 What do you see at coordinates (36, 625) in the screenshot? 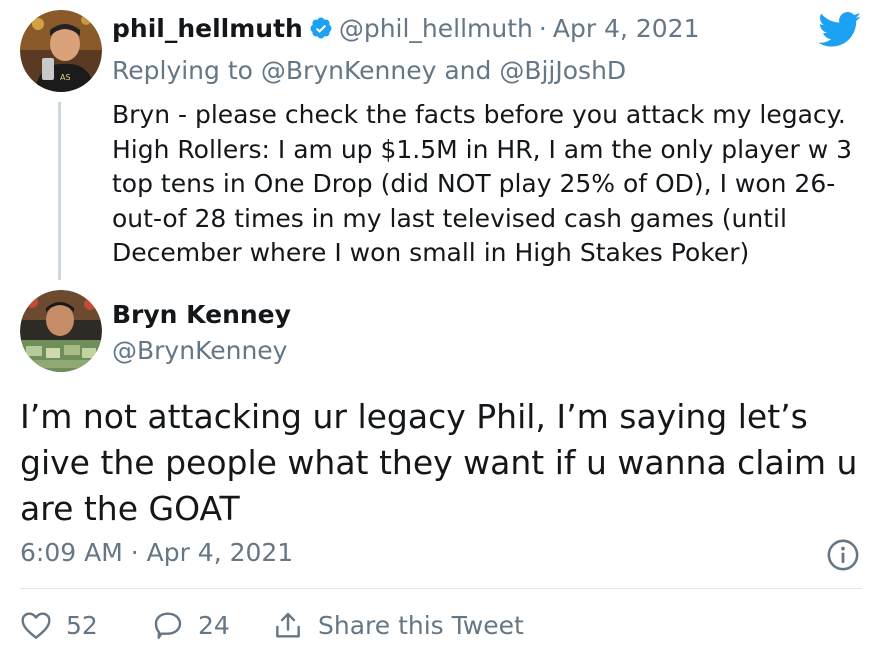
I see `heart-icon` at bounding box center [36, 625].